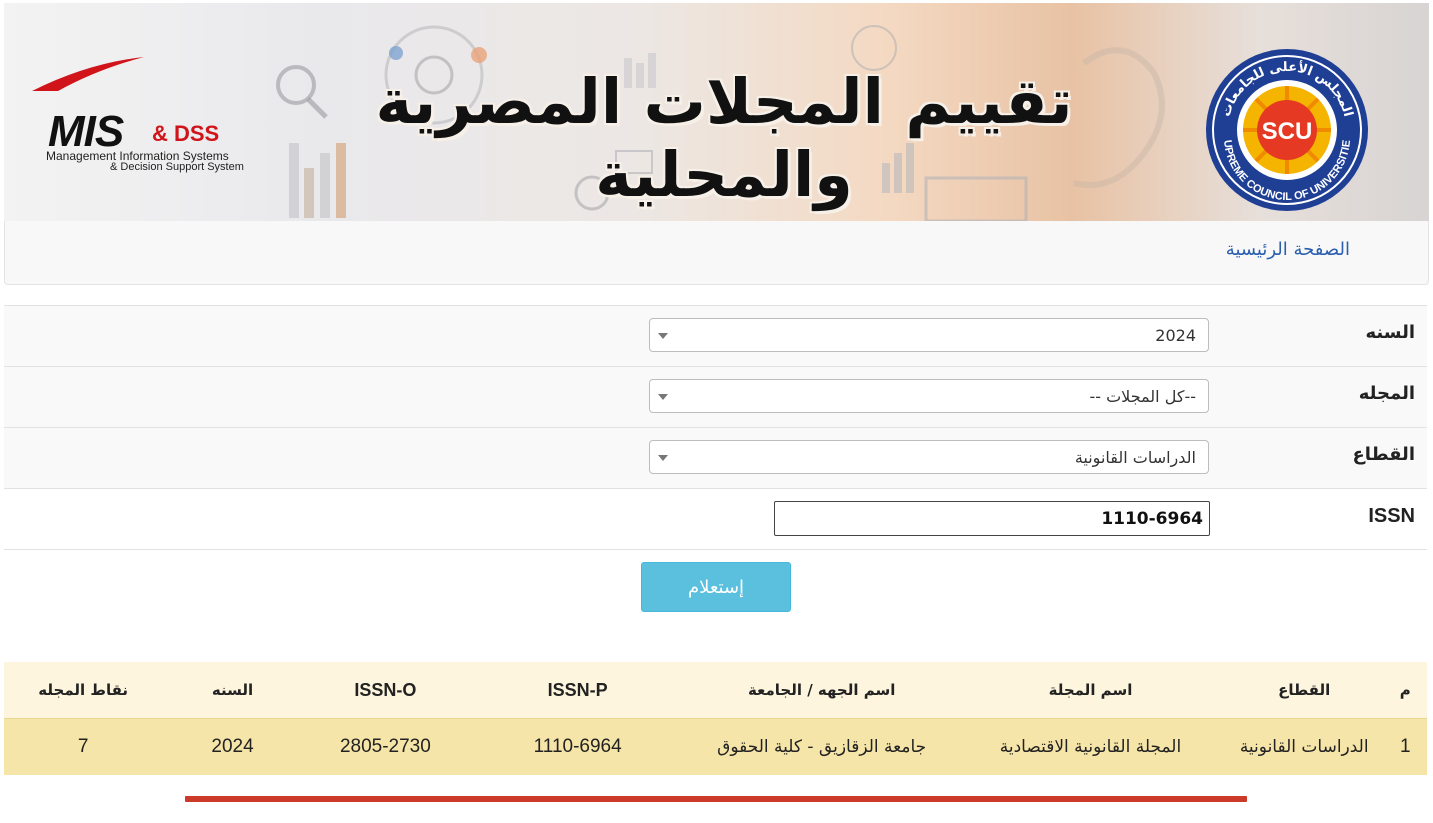  I want to click on journal-row: المجله --كل المجلات --, so click(715, 396).